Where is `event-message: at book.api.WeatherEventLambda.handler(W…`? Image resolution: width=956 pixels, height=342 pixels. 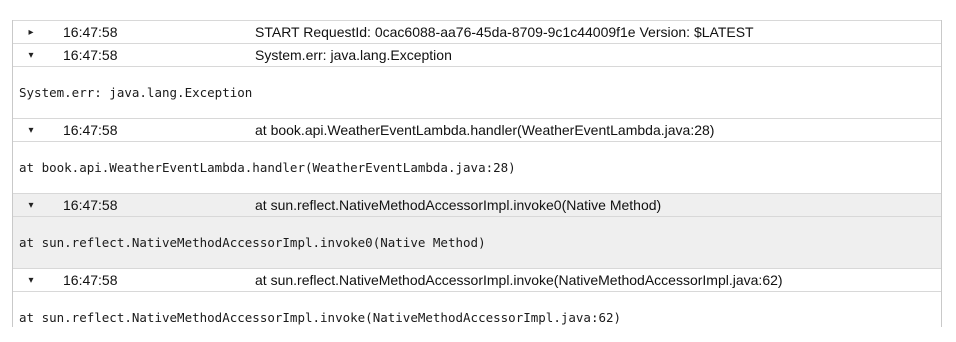 event-message: at book.api.WeatherEventLambda.handler(W… is located at coordinates (485, 130).